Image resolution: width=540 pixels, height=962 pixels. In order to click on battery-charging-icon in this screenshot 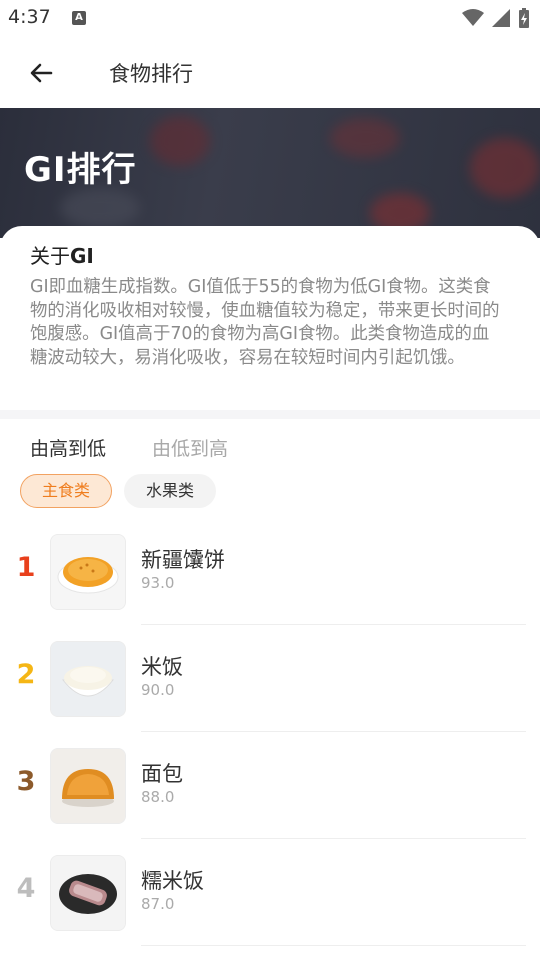, I will do `click(524, 18)`.